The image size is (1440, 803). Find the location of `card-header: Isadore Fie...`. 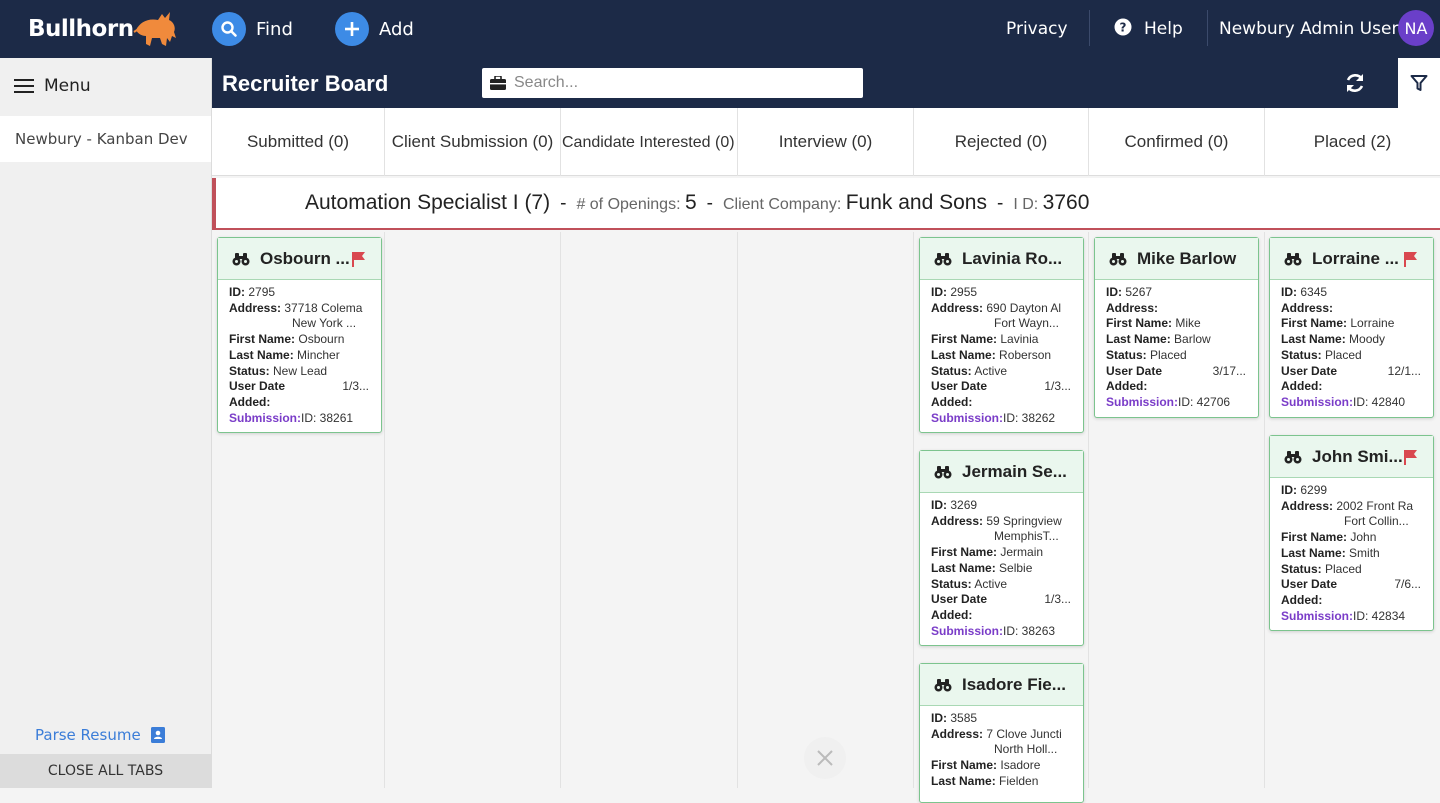

card-header: Isadore Fie... is located at coordinates (1001, 685).